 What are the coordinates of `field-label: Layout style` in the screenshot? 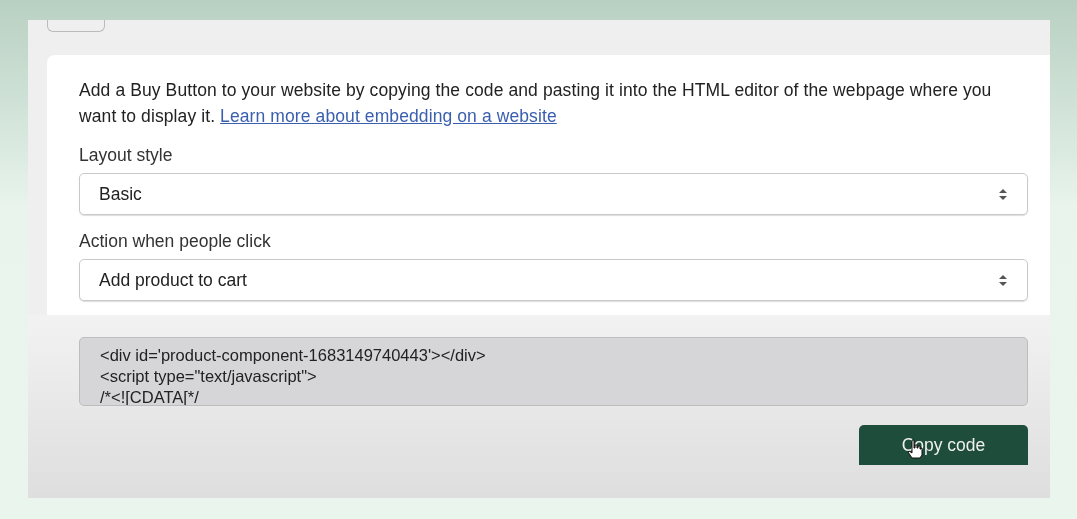 It's located at (126, 155).